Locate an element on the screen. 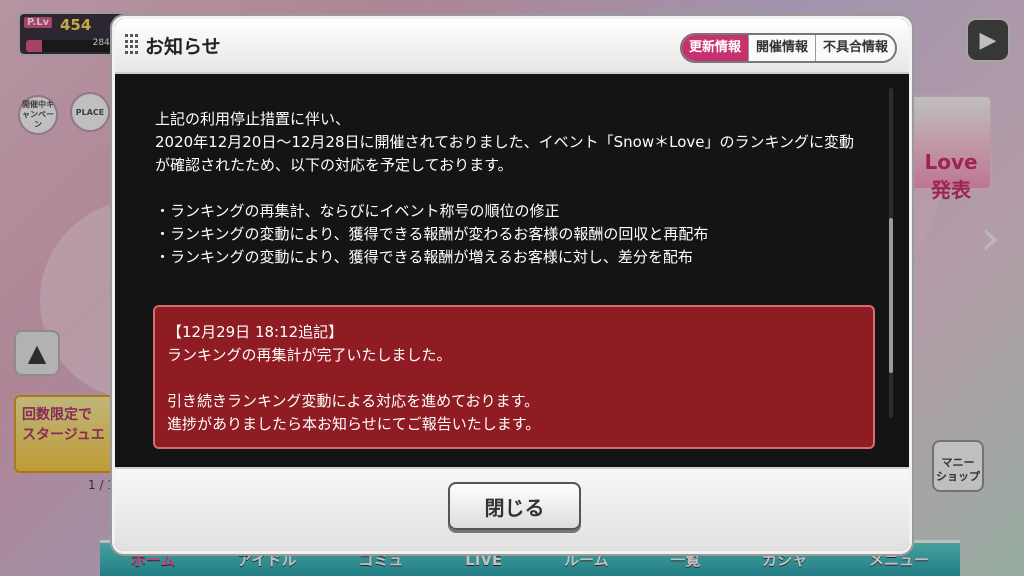  tab-bugs: 不具合情報 is located at coordinates (855, 48).